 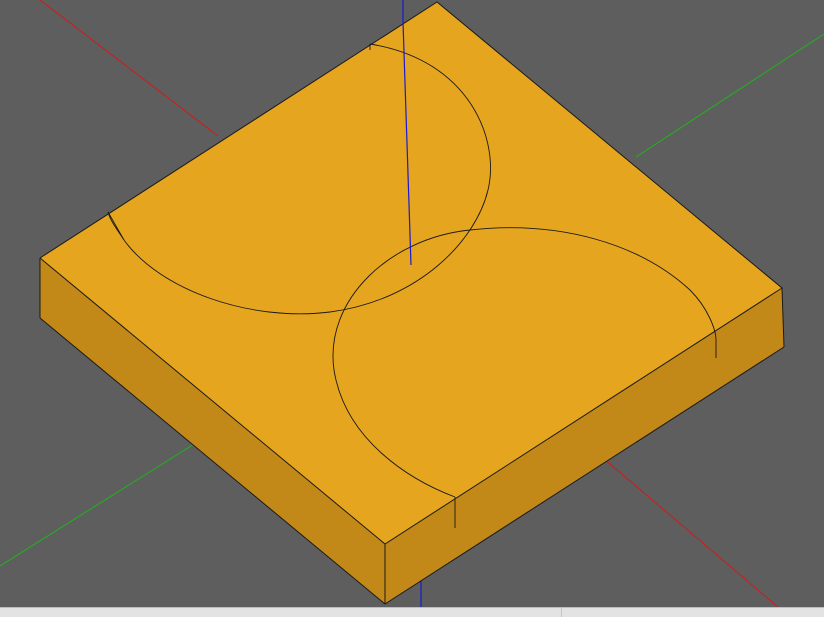 I want to click on status-pane-left, so click(x=281, y=612).